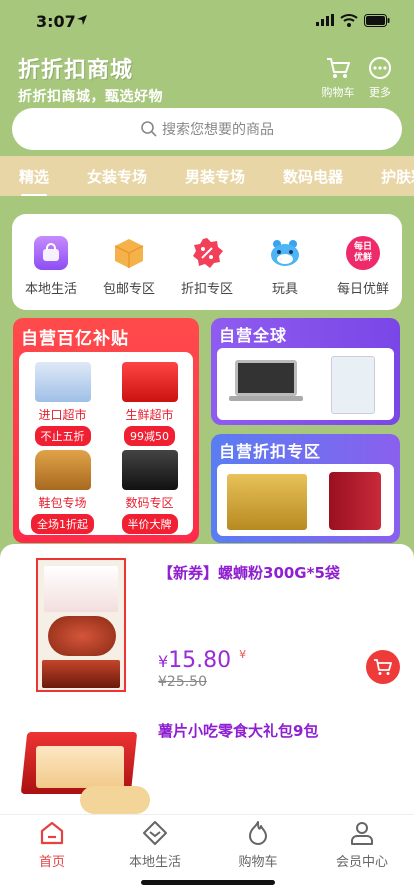 The width and height of the screenshot is (414, 896). I want to click on promo-cell-imported: 进口超市 不止五折, so click(62, 401).